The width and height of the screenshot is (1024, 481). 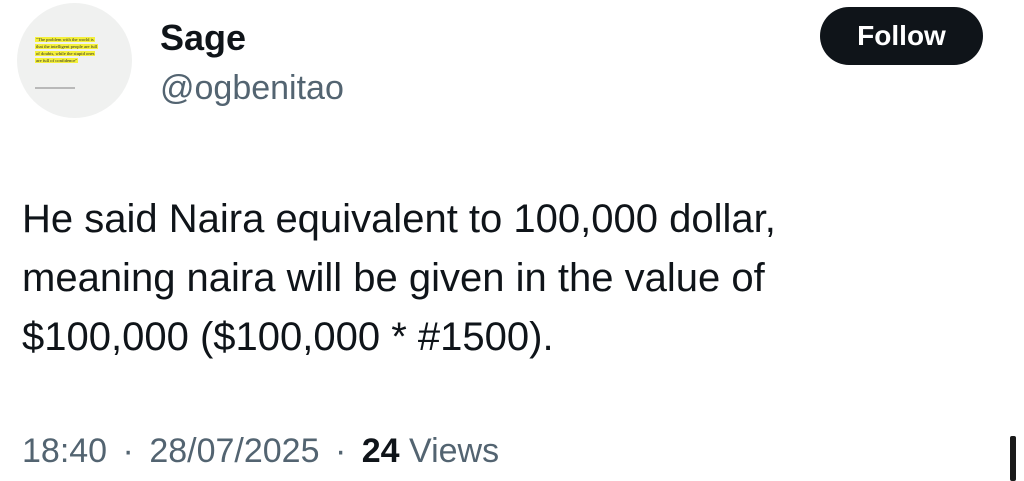 I want to click on follow-button: Follow, so click(x=901, y=36).